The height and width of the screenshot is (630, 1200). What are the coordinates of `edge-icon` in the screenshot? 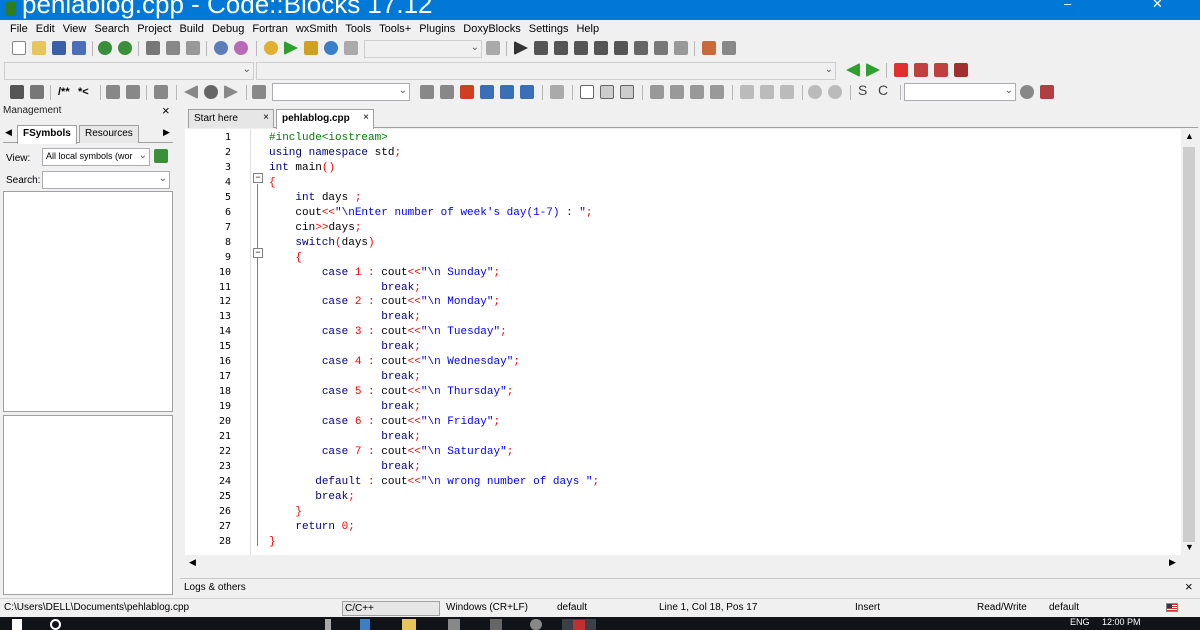 It's located at (365, 624).